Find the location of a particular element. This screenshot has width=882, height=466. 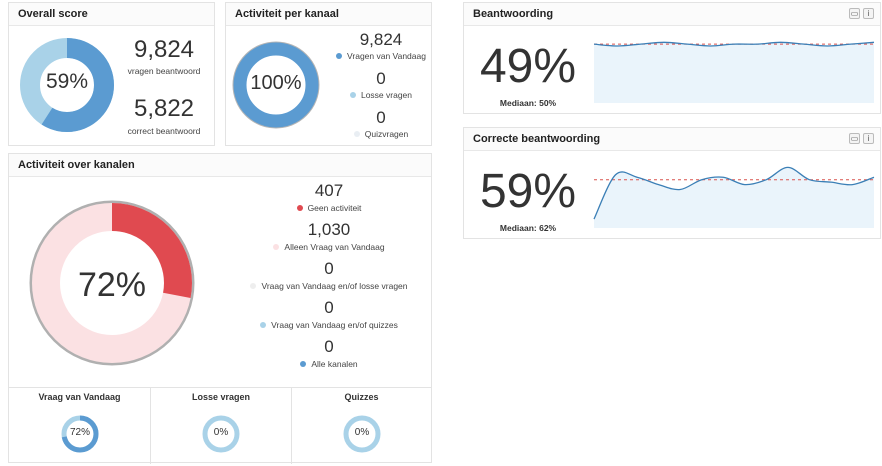

overall-score-title: Overall score is located at coordinates (111, 14).